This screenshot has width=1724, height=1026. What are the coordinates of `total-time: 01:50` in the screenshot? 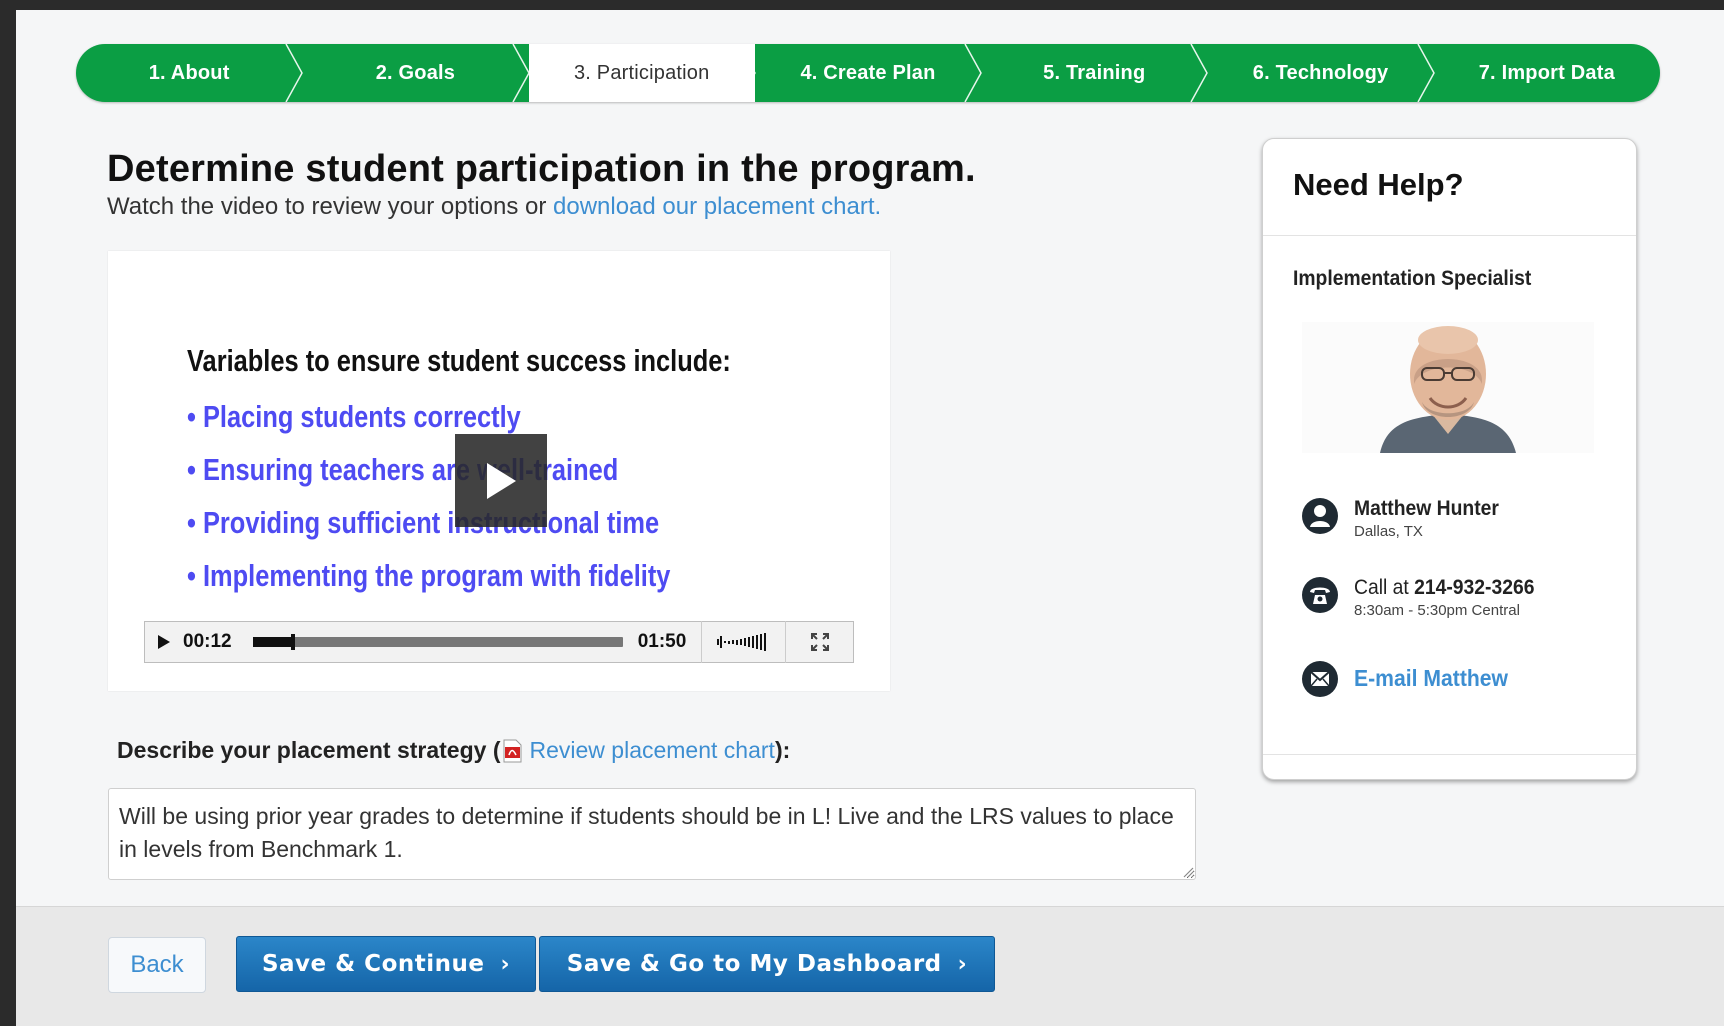 It's located at (662, 641).